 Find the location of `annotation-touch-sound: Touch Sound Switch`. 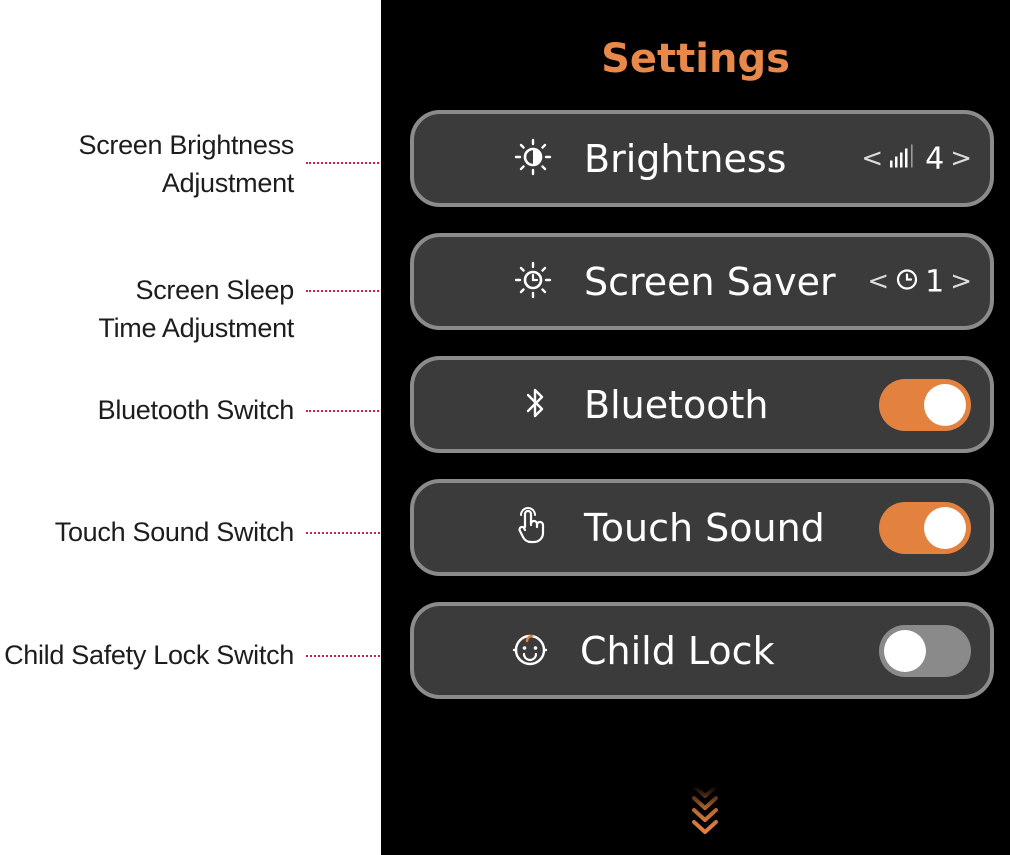

annotation-touch-sound: Touch Sound Switch is located at coordinates (174, 532).